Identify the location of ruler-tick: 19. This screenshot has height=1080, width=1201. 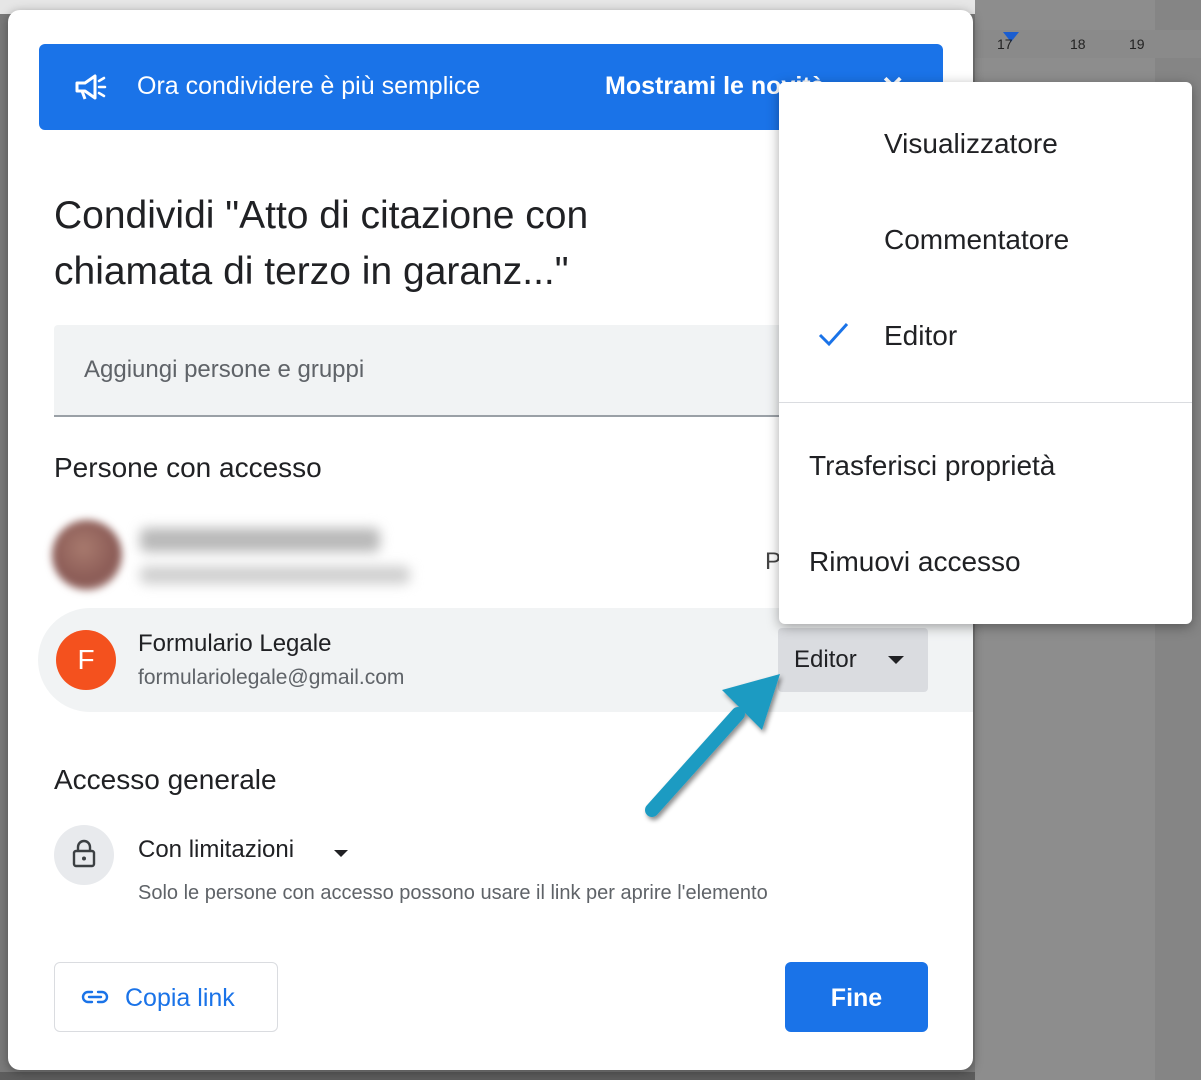
(1137, 44).